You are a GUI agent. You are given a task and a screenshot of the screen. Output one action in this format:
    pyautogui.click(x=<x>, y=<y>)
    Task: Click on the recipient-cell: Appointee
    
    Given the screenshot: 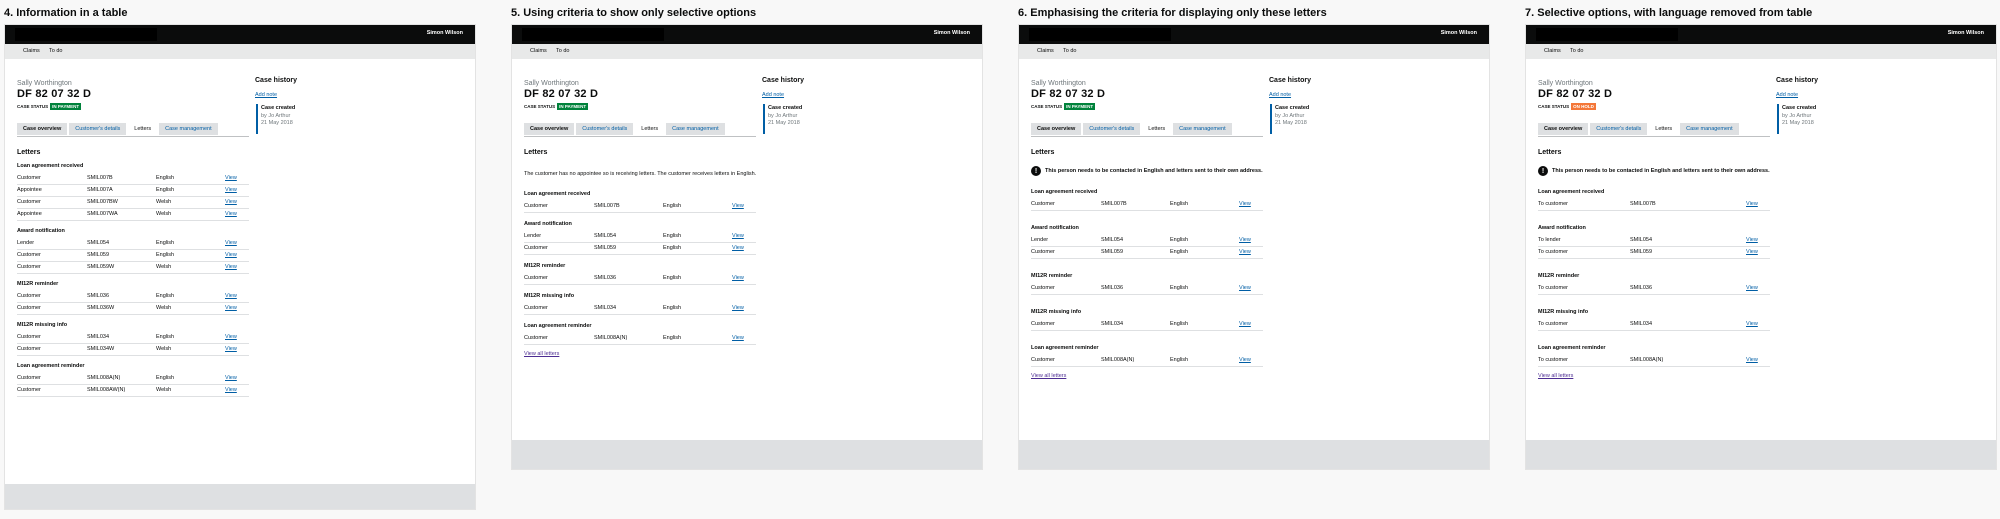 What is the action you would take?
    pyautogui.click(x=29, y=190)
    